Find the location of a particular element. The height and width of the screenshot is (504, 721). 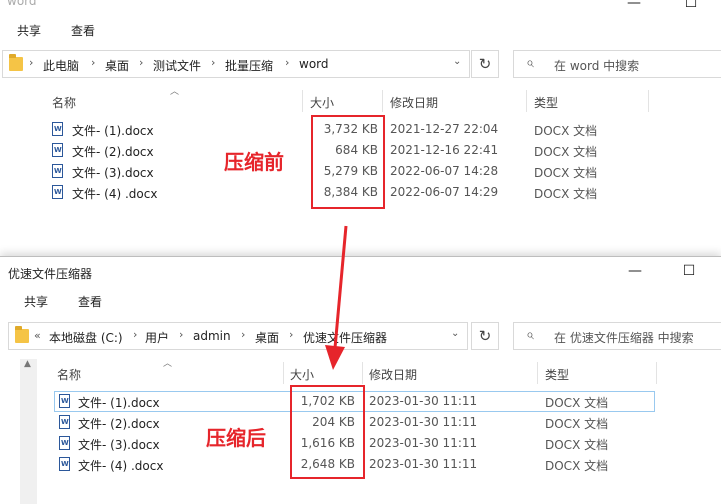

arrow-head is located at coordinates (335, 357).